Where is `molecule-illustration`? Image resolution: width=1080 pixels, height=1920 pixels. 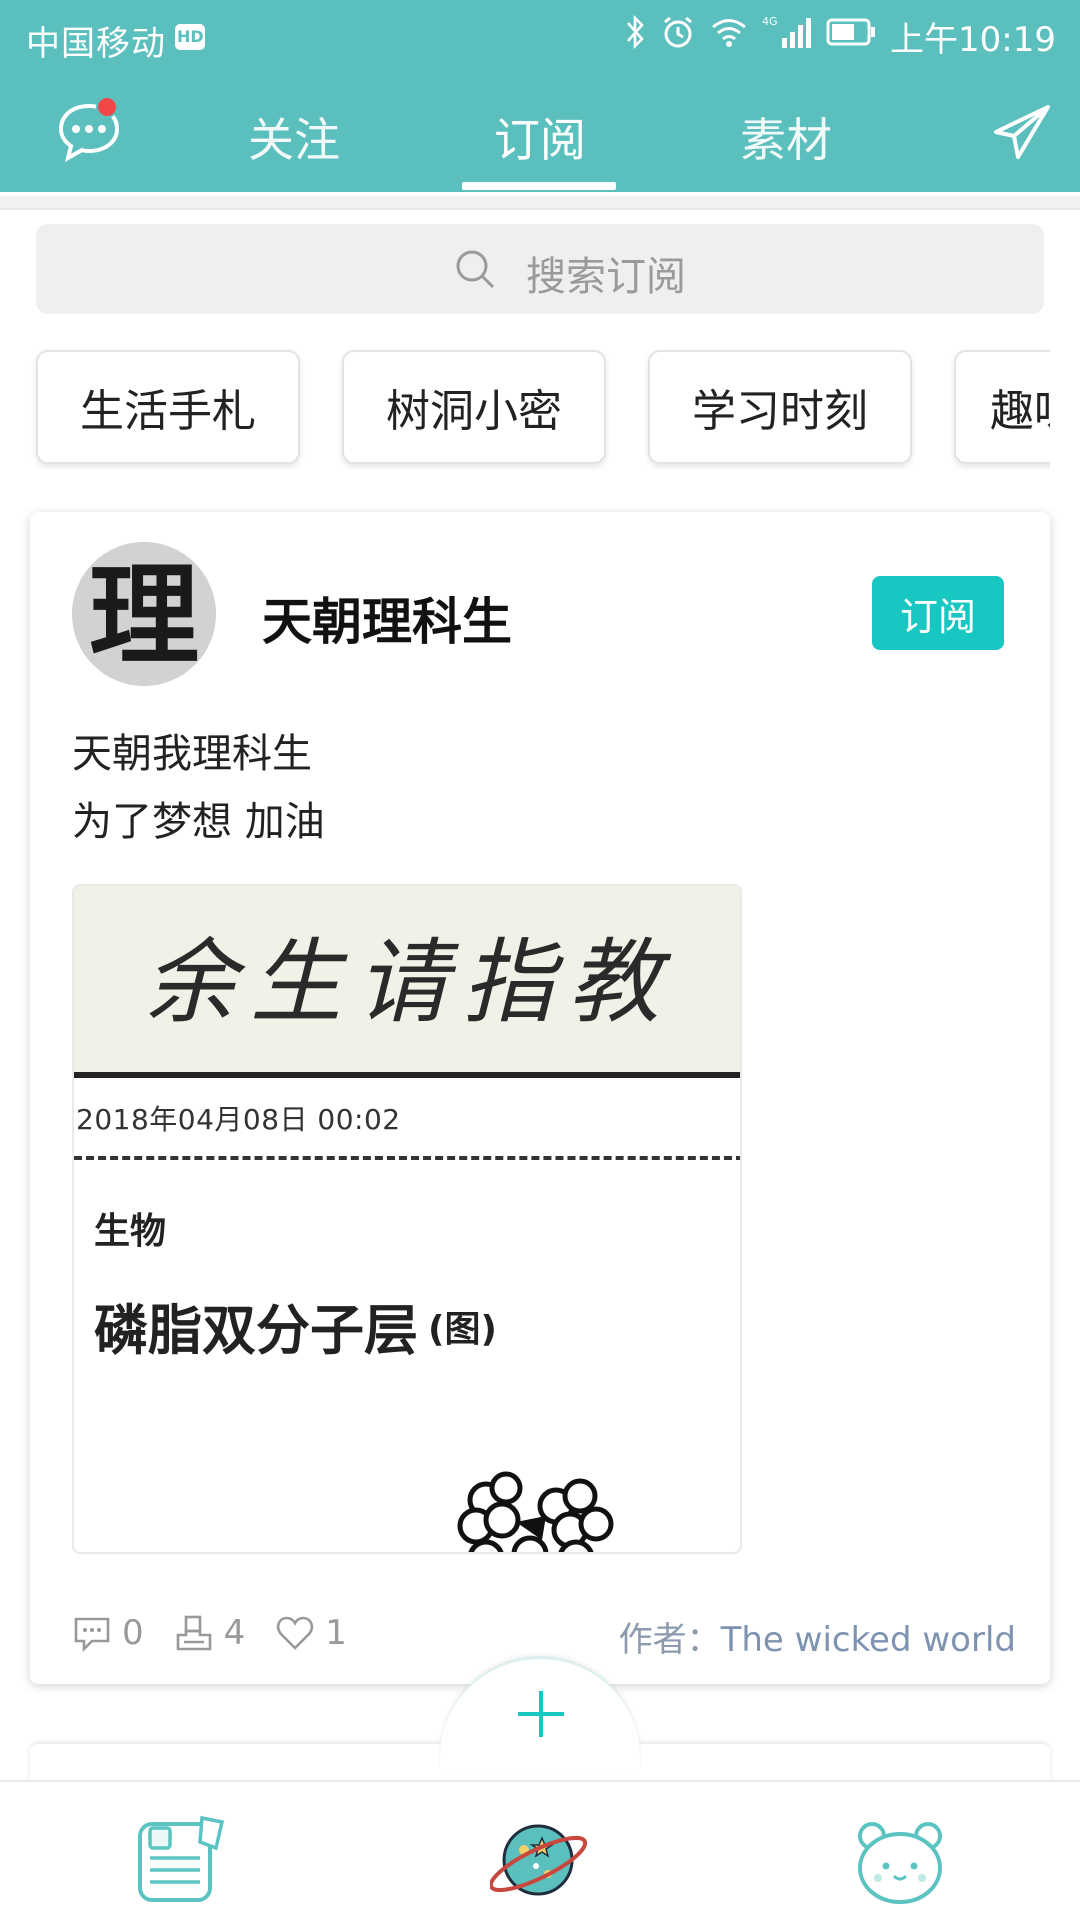
molecule-illustration is located at coordinates (536, 1509).